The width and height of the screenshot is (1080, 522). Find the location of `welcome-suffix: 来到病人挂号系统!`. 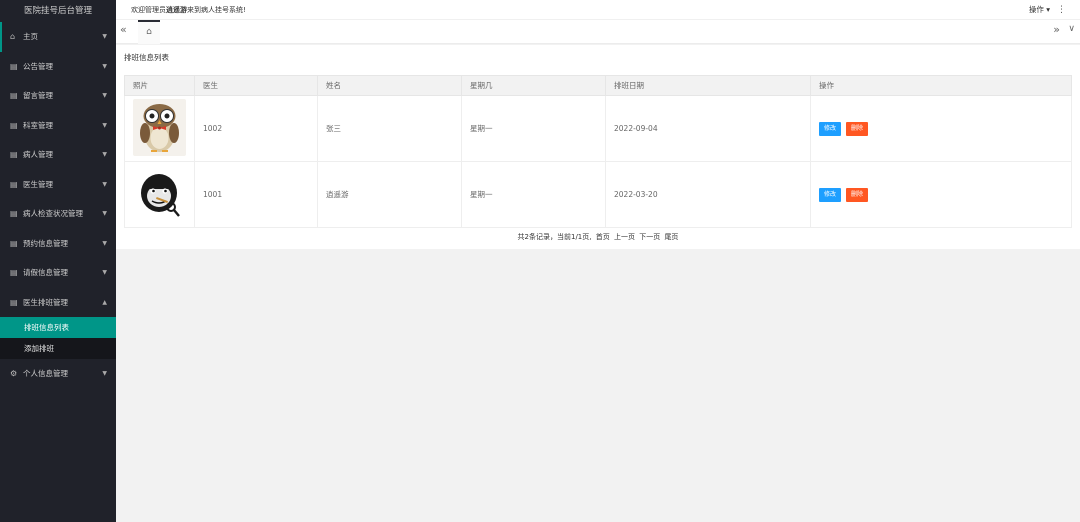

welcome-suffix: 来到病人挂号系统! is located at coordinates (216, 10).